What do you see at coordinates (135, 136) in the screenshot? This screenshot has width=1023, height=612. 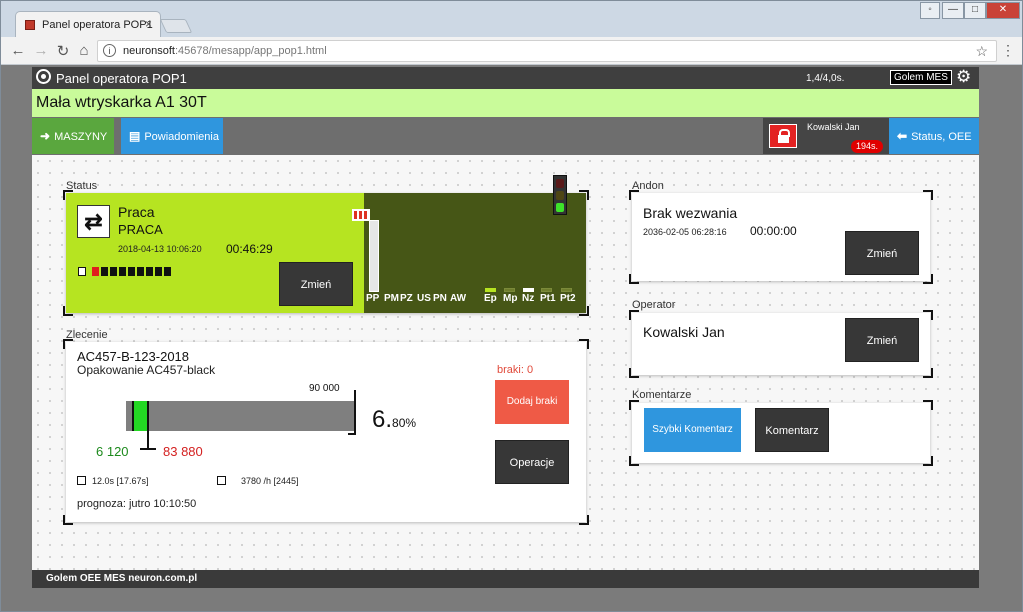 I see `notifications-icon: ▤` at bounding box center [135, 136].